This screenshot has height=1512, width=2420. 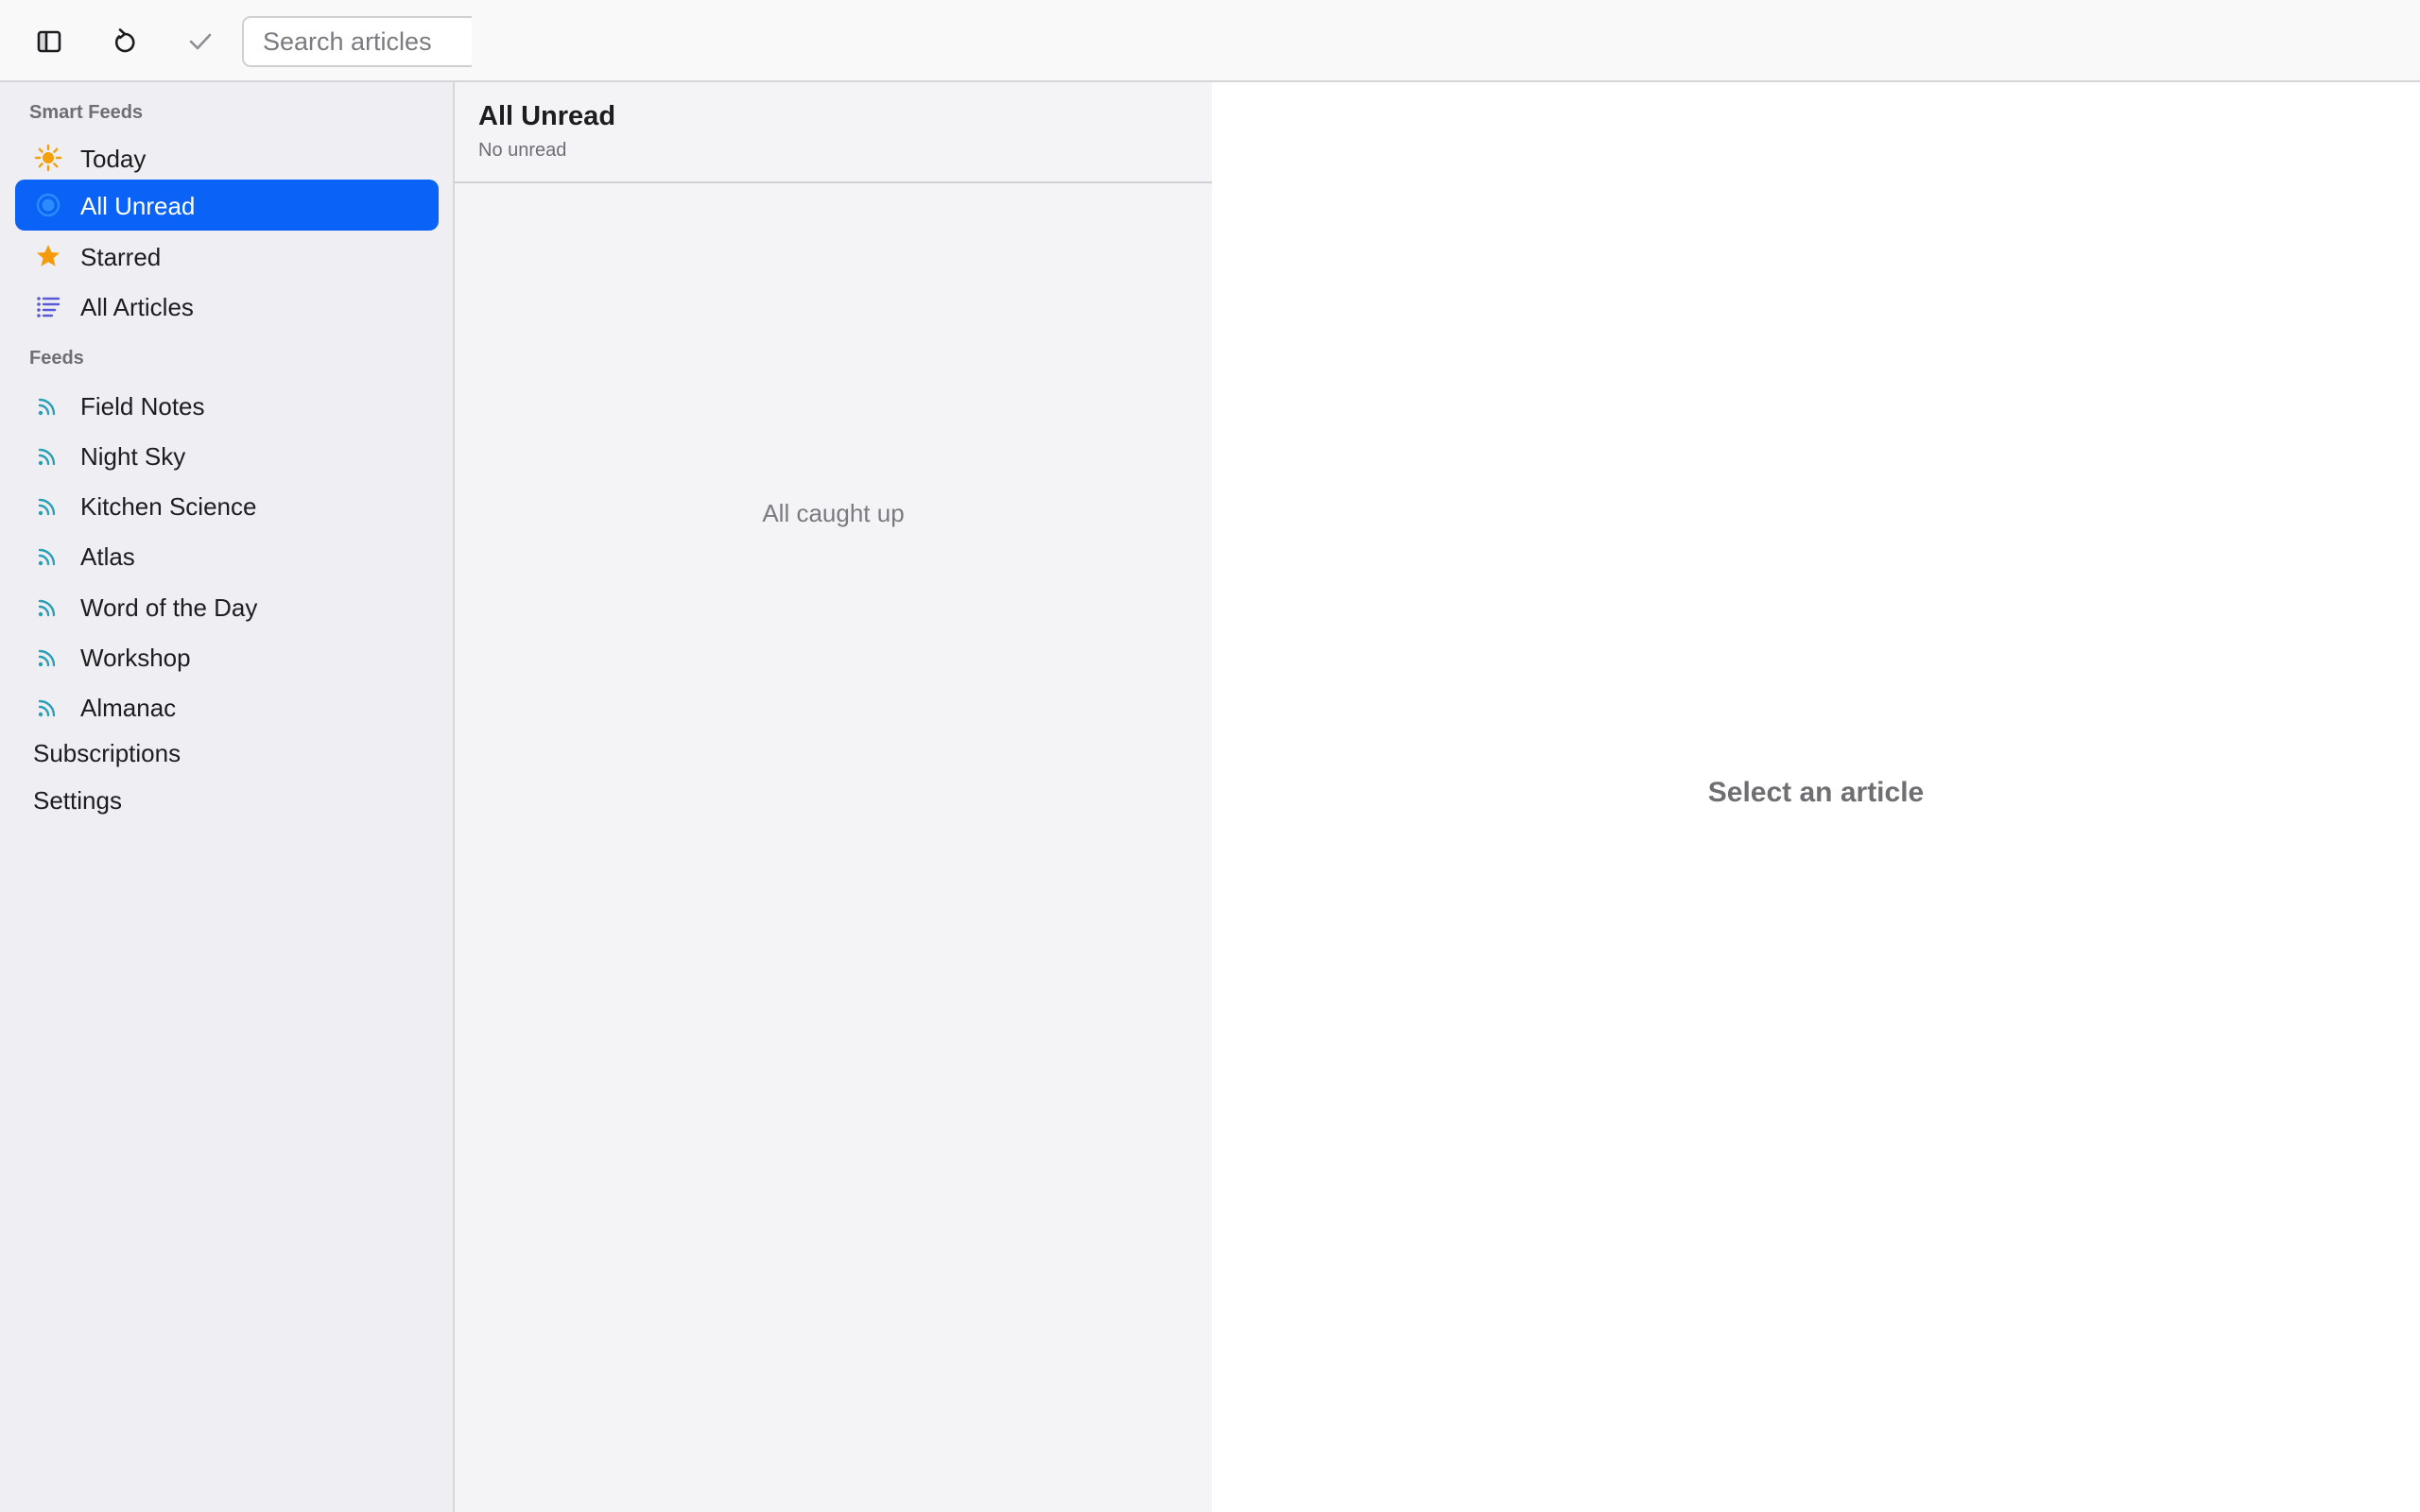 What do you see at coordinates (547, 116) in the screenshot?
I see `article-list-title: All Unread` at bounding box center [547, 116].